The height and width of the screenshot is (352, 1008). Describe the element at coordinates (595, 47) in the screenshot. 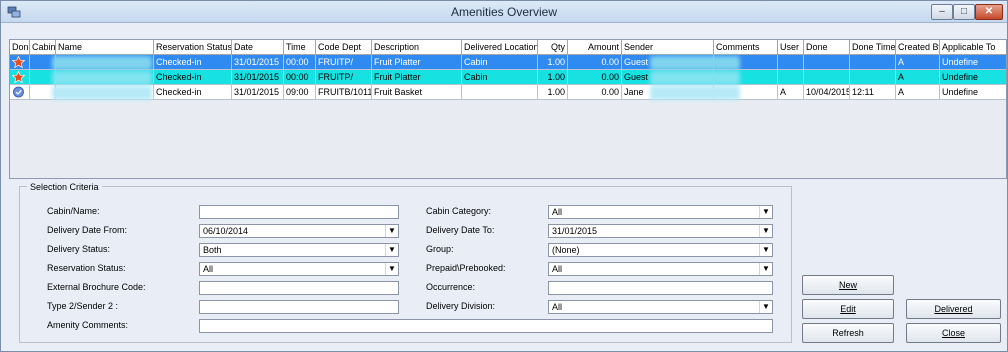

I see `column-header-amount: Amount` at that location.